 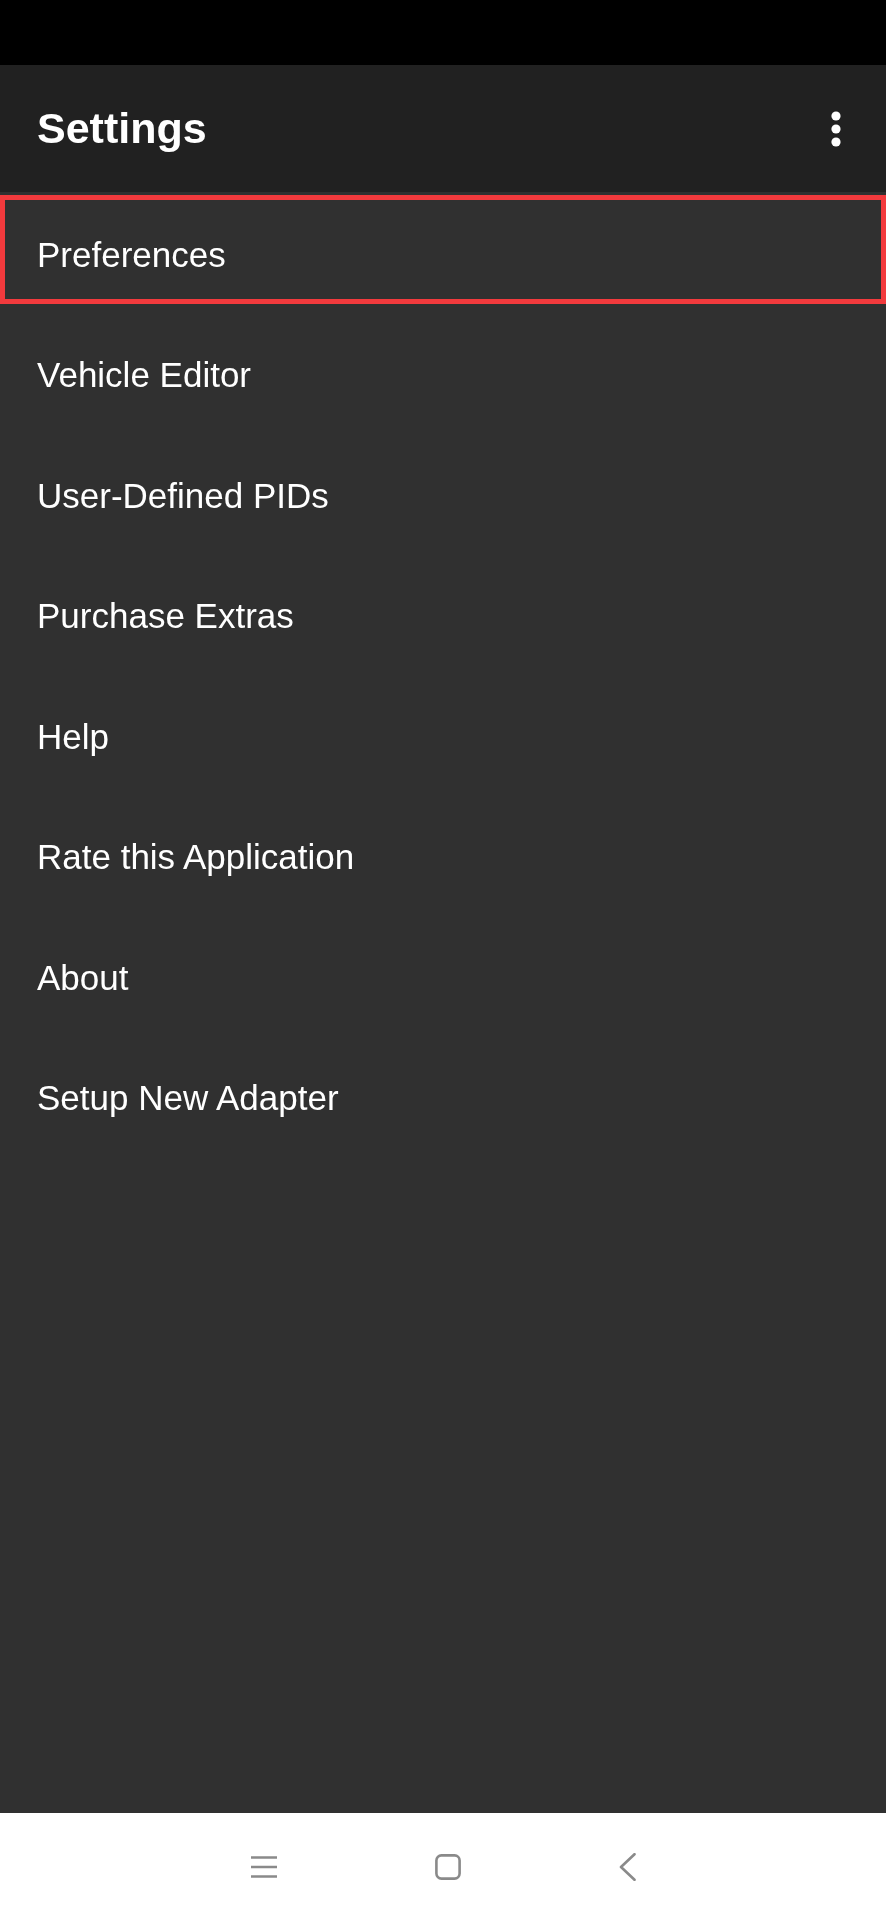 I want to click on menu-item: Vehicle Editor, so click(x=443, y=370).